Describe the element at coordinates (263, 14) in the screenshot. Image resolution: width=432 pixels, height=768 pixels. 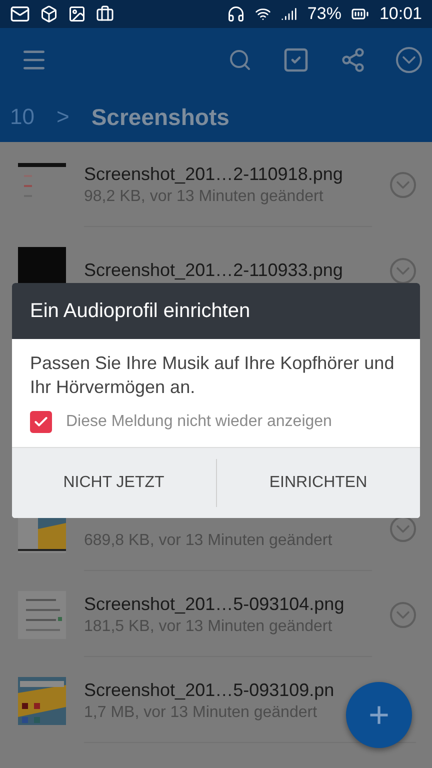
I see `wifi-icon` at that location.